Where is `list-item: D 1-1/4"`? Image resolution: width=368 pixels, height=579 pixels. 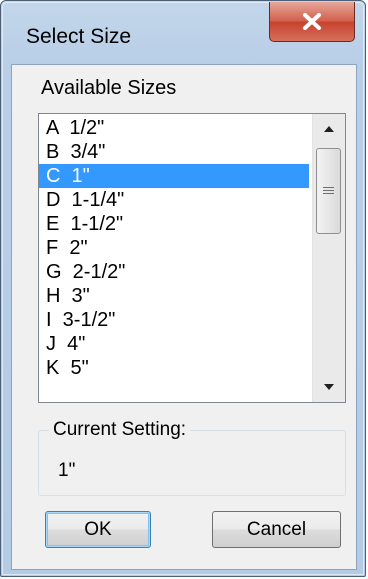
list-item: D 1-1/4" is located at coordinates (174, 200).